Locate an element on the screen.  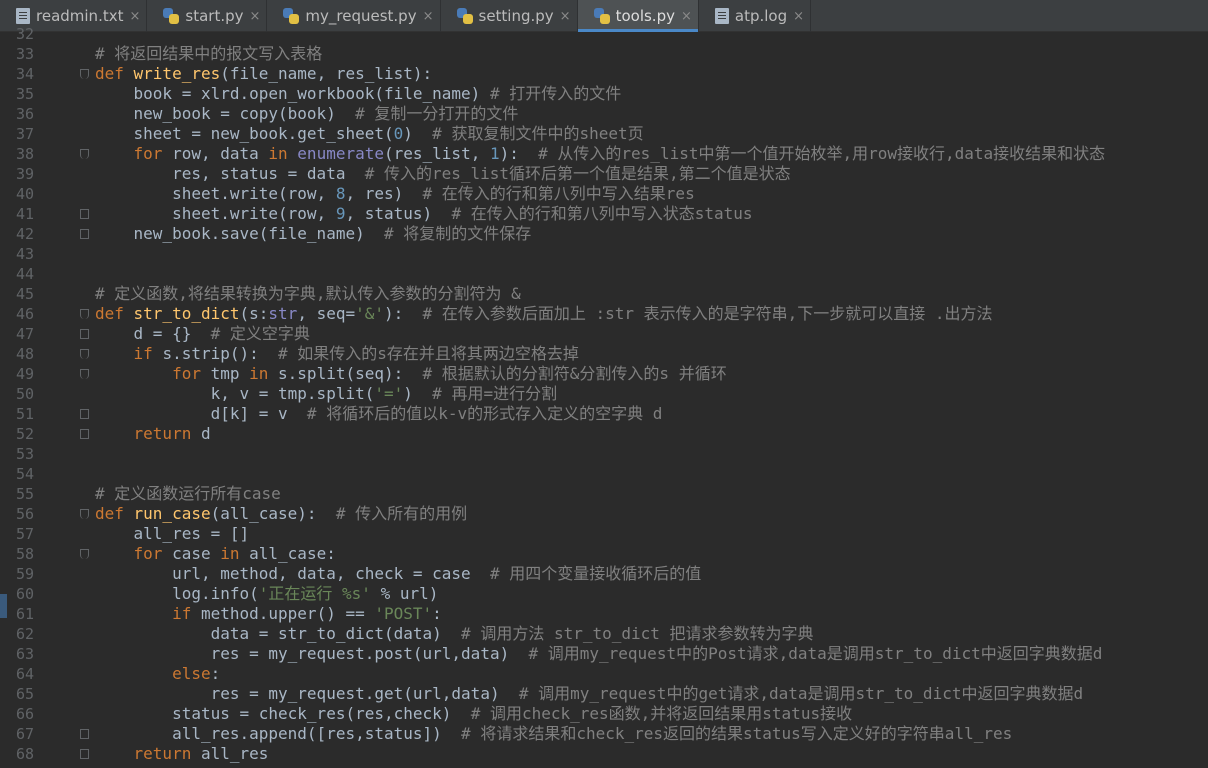
code-line: 61 if method.upper() == 'POST': is located at coordinates (604, 614).